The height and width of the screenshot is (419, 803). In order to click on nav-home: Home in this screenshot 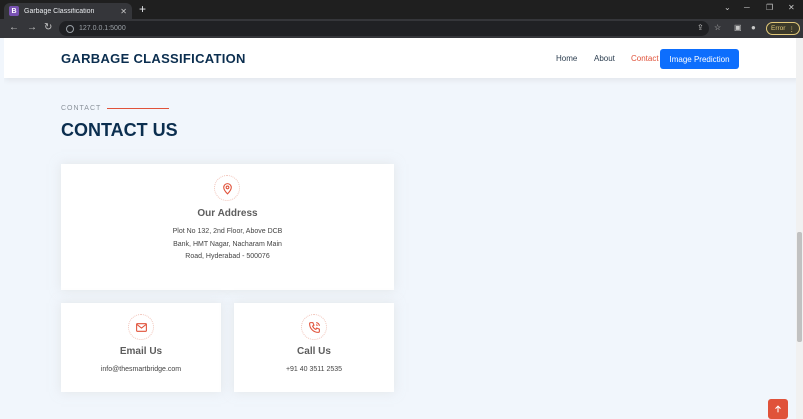, I will do `click(566, 58)`.